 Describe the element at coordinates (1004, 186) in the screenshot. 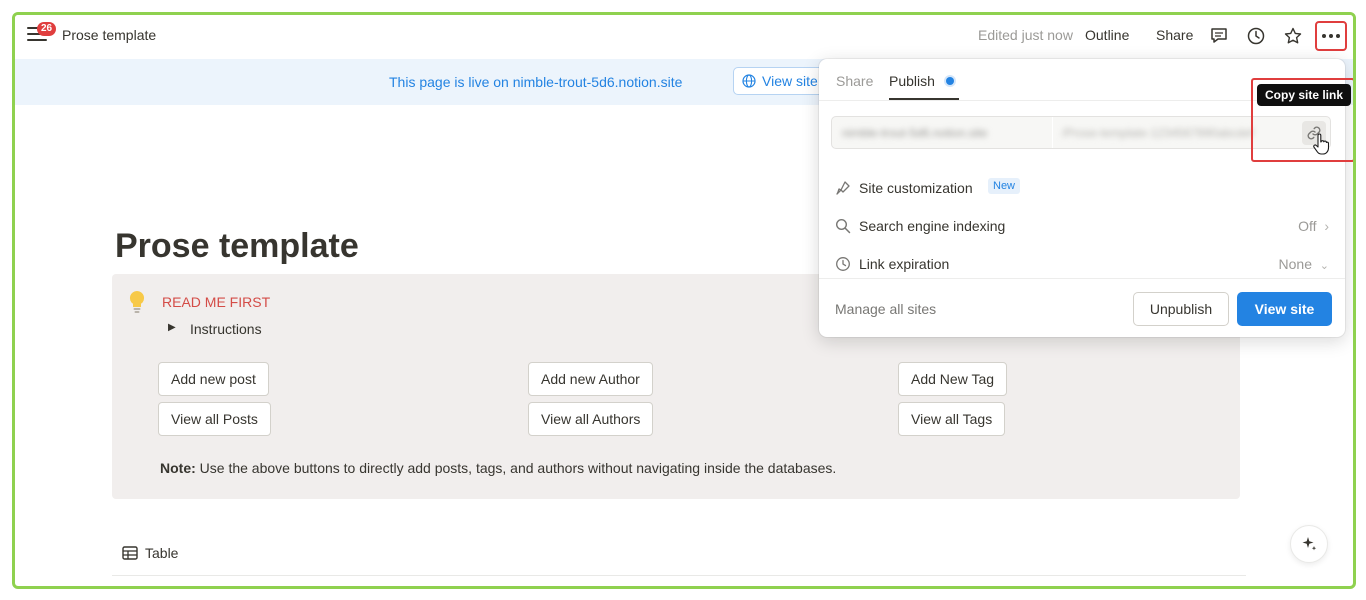

I see `new-badge: New` at that location.